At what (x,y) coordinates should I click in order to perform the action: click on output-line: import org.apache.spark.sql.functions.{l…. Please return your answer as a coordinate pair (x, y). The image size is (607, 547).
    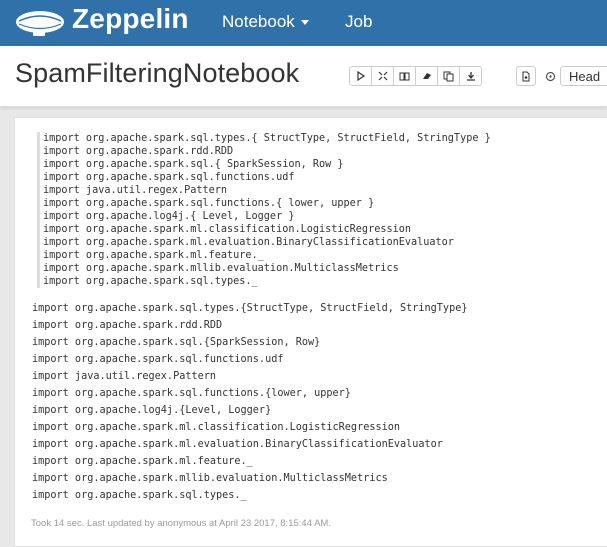
    Looking at the image, I should click on (191, 393).